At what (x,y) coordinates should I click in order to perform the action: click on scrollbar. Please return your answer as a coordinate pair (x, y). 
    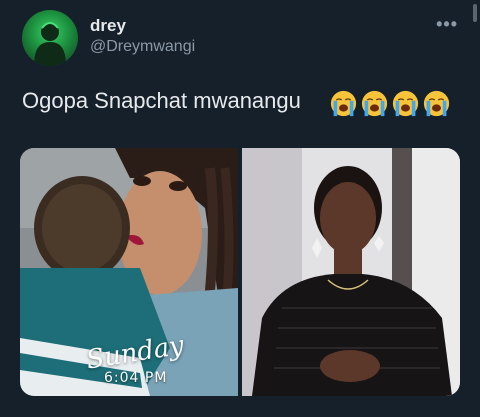
    Looking at the image, I should click on (475, 13).